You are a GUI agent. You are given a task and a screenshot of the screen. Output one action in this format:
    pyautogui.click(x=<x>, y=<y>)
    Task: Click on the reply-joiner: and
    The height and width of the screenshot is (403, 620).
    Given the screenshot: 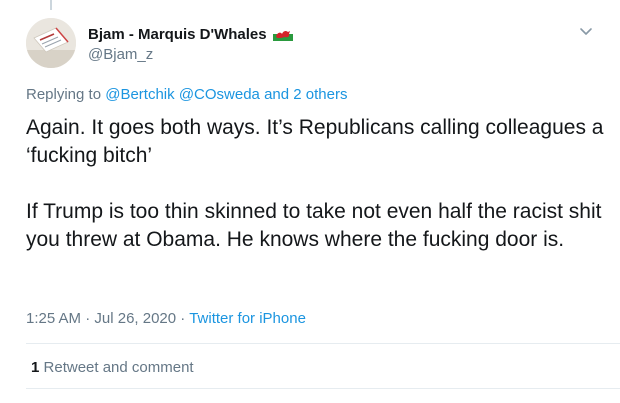 What is the action you would take?
    pyautogui.click(x=277, y=94)
    